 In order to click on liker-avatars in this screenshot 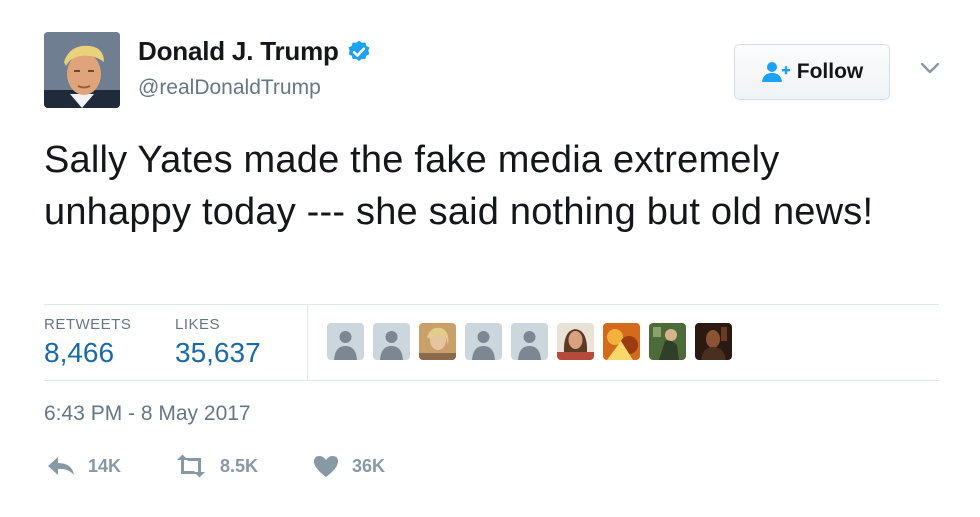, I will do `click(529, 341)`.